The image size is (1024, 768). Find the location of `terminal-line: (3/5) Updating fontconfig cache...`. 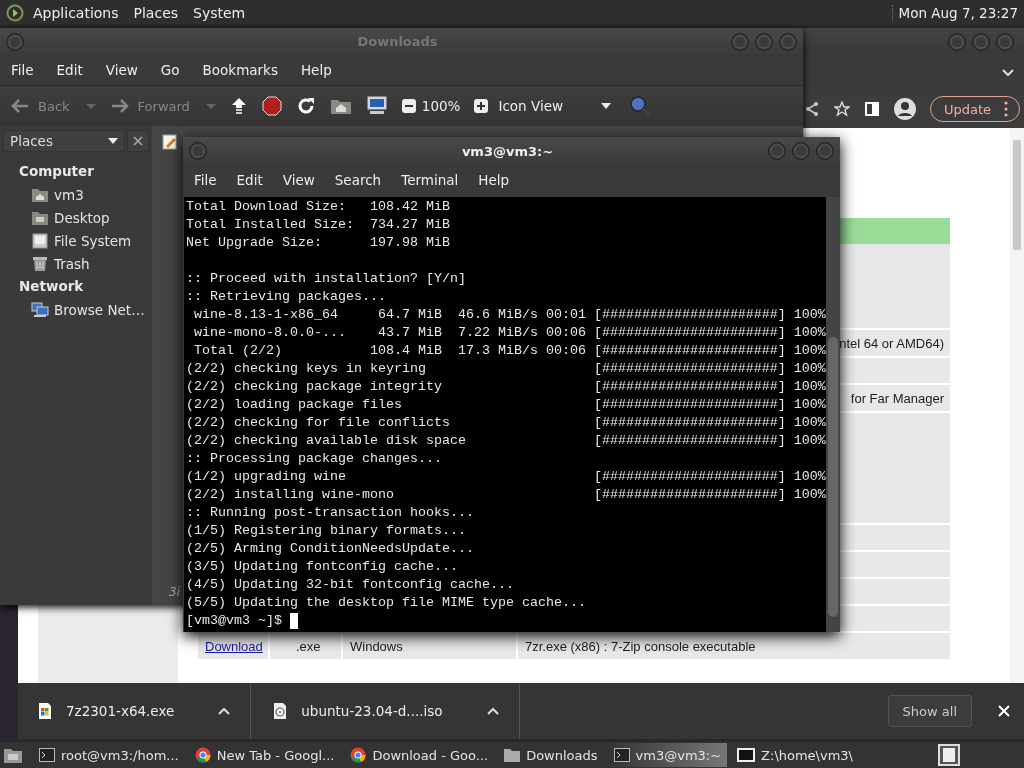

terminal-line: (3/5) Updating fontconfig cache... is located at coordinates (322, 567).